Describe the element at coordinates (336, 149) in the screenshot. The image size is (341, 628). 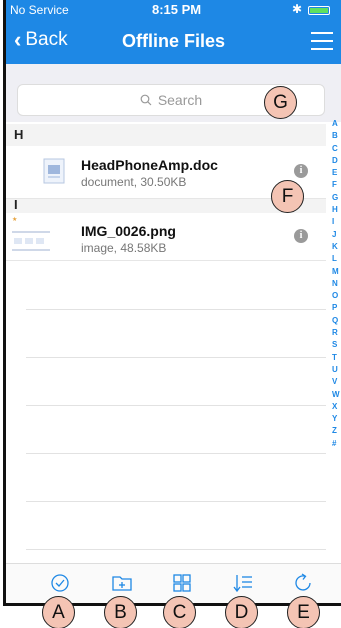
I see `index-letter: C` at that location.